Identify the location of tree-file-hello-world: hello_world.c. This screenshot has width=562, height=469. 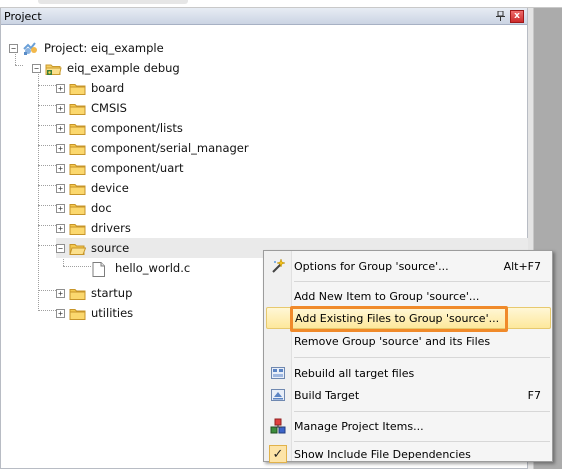
(141, 268).